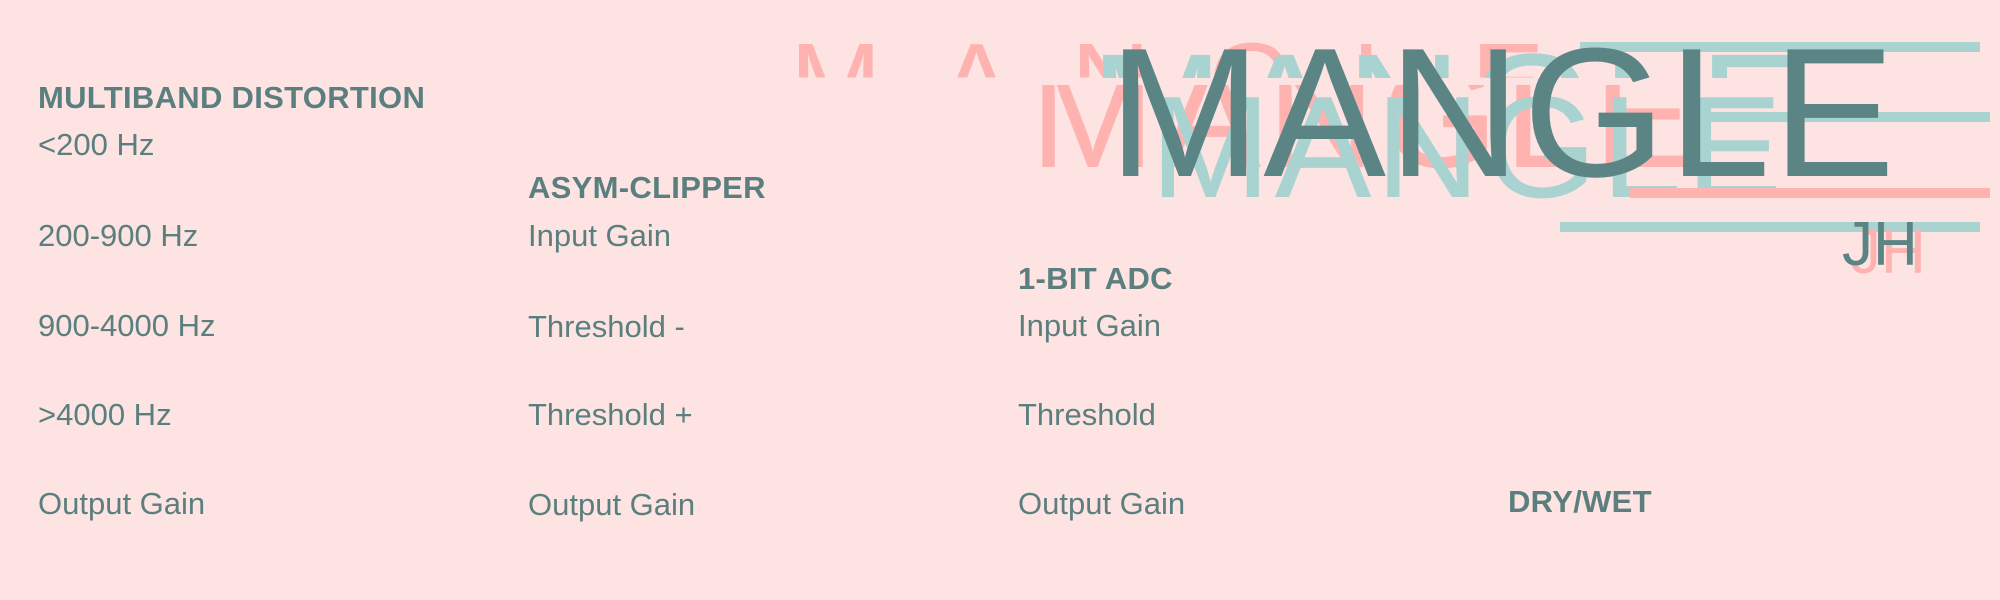 The height and width of the screenshot is (600, 2000). Describe the element at coordinates (1468, 147) in the screenshot. I see `logo-ghost-teal-2: MANGLE` at that location.